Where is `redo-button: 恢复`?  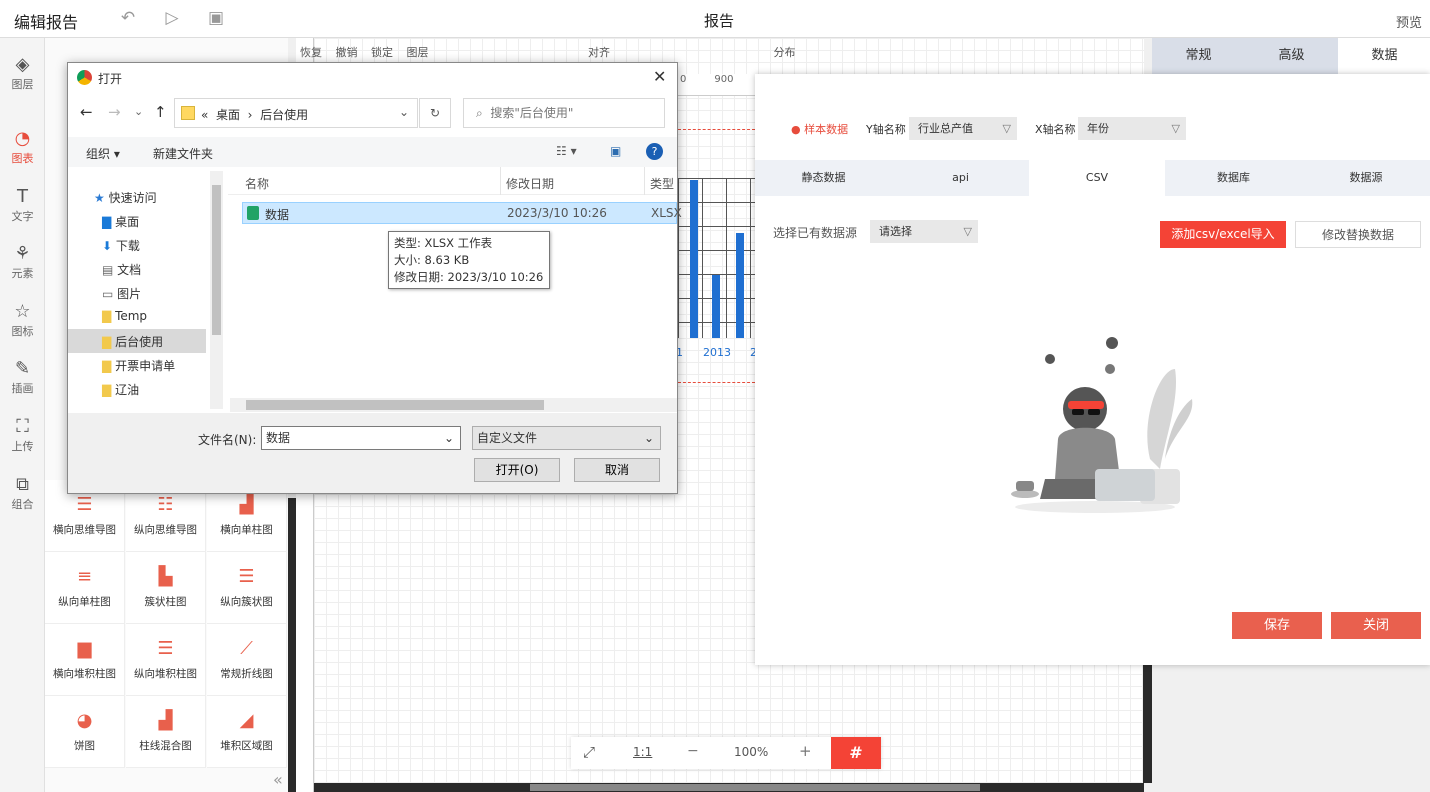 redo-button: 恢复 is located at coordinates (311, 52).